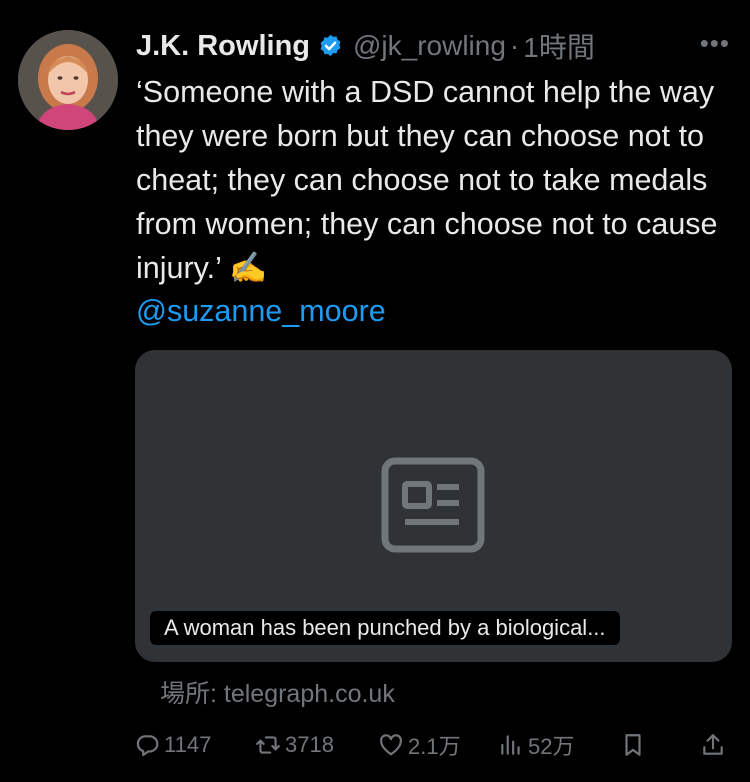  I want to click on news-article-icon, so click(433, 505).